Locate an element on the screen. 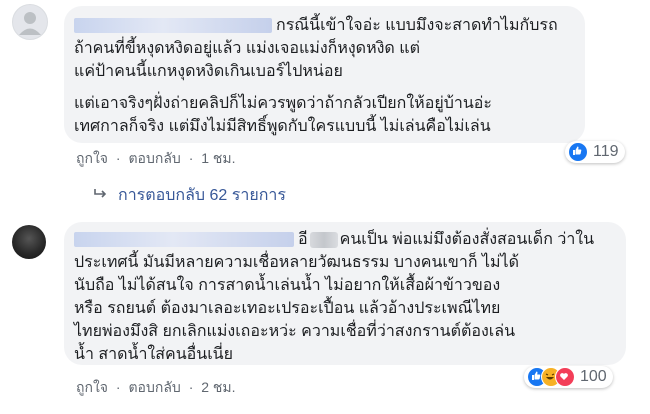  redacted-word is located at coordinates (323, 239).